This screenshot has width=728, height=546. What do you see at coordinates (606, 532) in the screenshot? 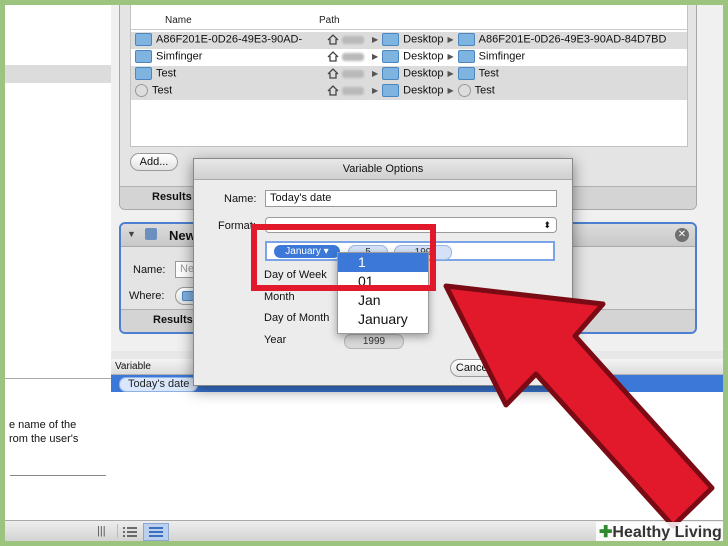
I see `plus-logo-icon: ✚` at bounding box center [606, 532].